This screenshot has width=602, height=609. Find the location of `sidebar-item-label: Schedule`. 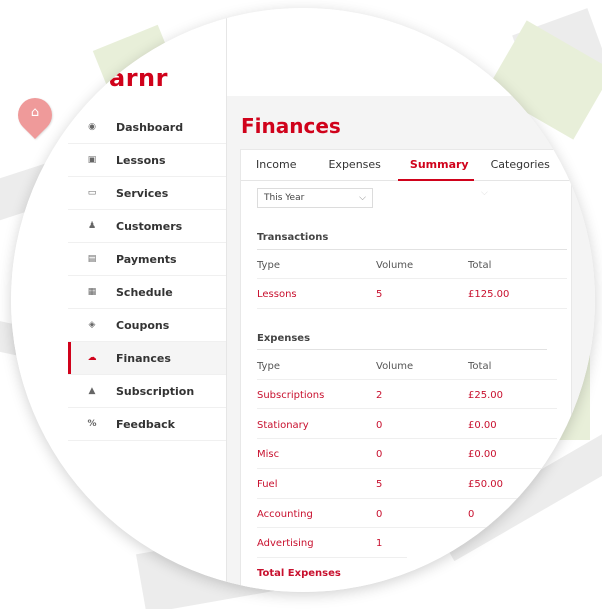

sidebar-item-label: Schedule is located at coordinates (144, 292).